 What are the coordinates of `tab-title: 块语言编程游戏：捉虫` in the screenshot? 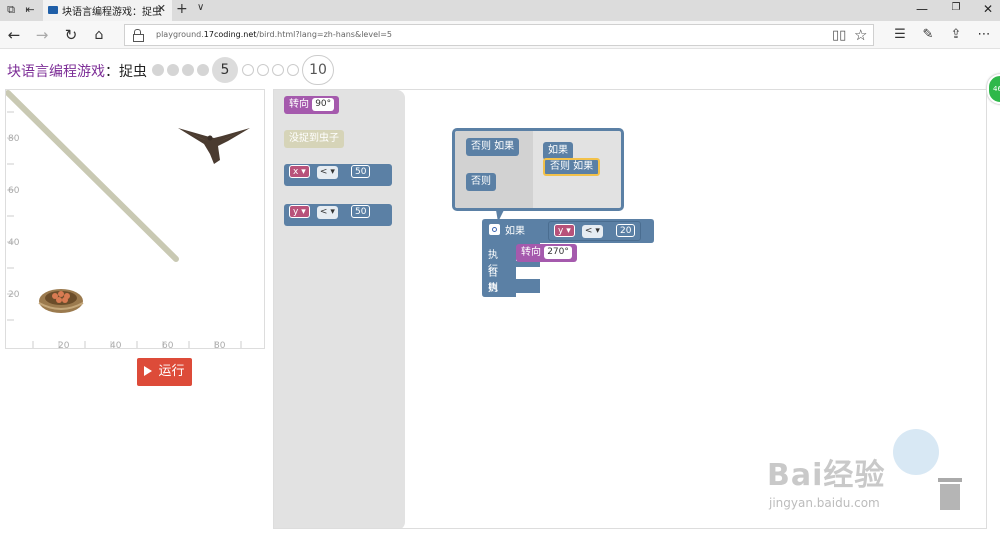 It's located at (112, 12).